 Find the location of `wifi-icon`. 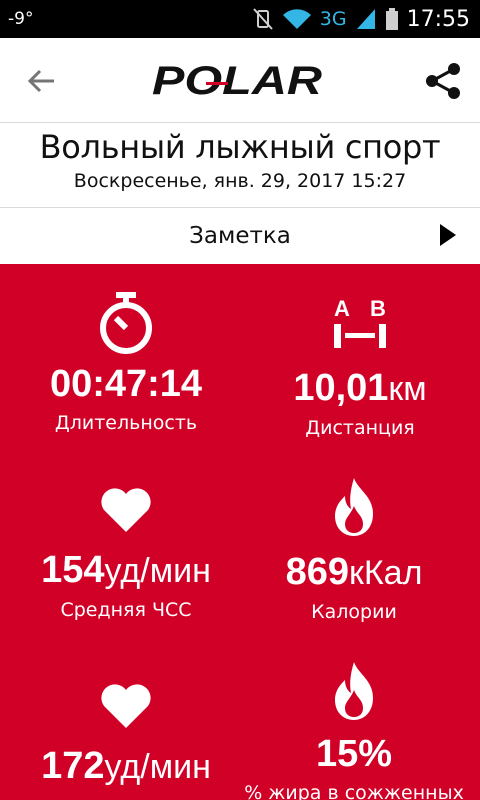

wifi-icon is located at coordinates (296, 19).